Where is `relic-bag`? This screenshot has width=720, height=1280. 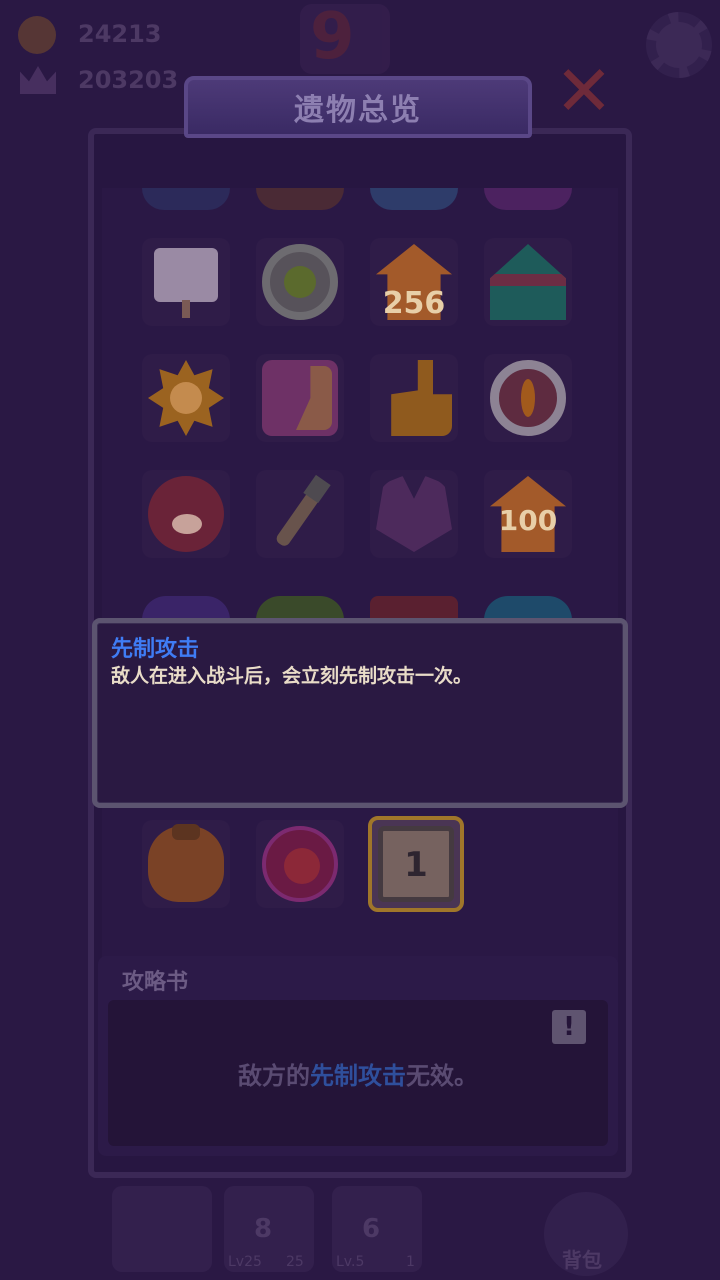
relic-bag is located at coordinates (186, 864).